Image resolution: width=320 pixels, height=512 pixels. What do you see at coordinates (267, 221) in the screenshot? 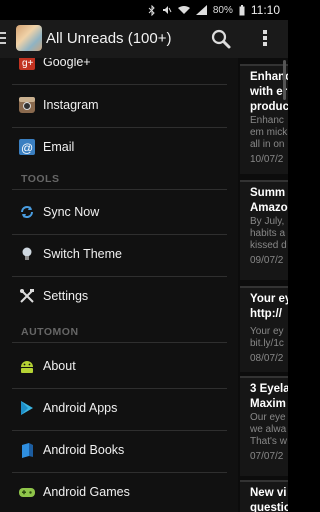
I see `article-snippet: By July,` at bounding box center [267, 221].